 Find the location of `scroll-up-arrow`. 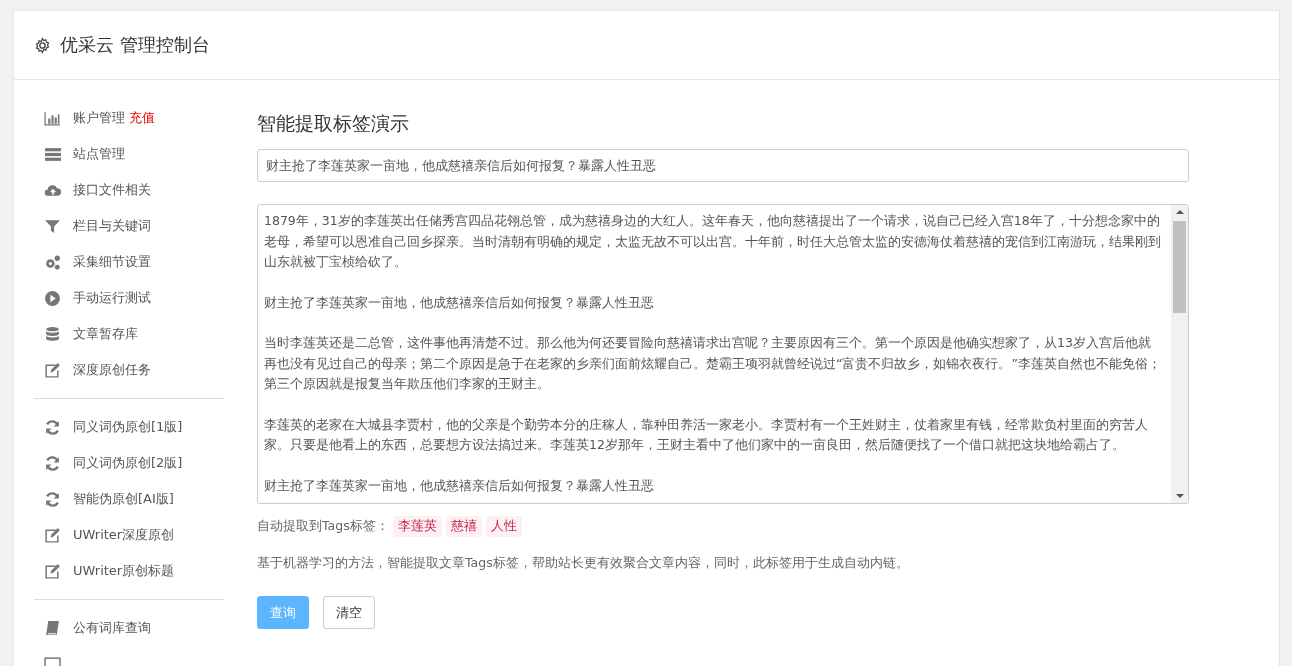

scroll-up-arrow is located at coordinates (1179, 212).